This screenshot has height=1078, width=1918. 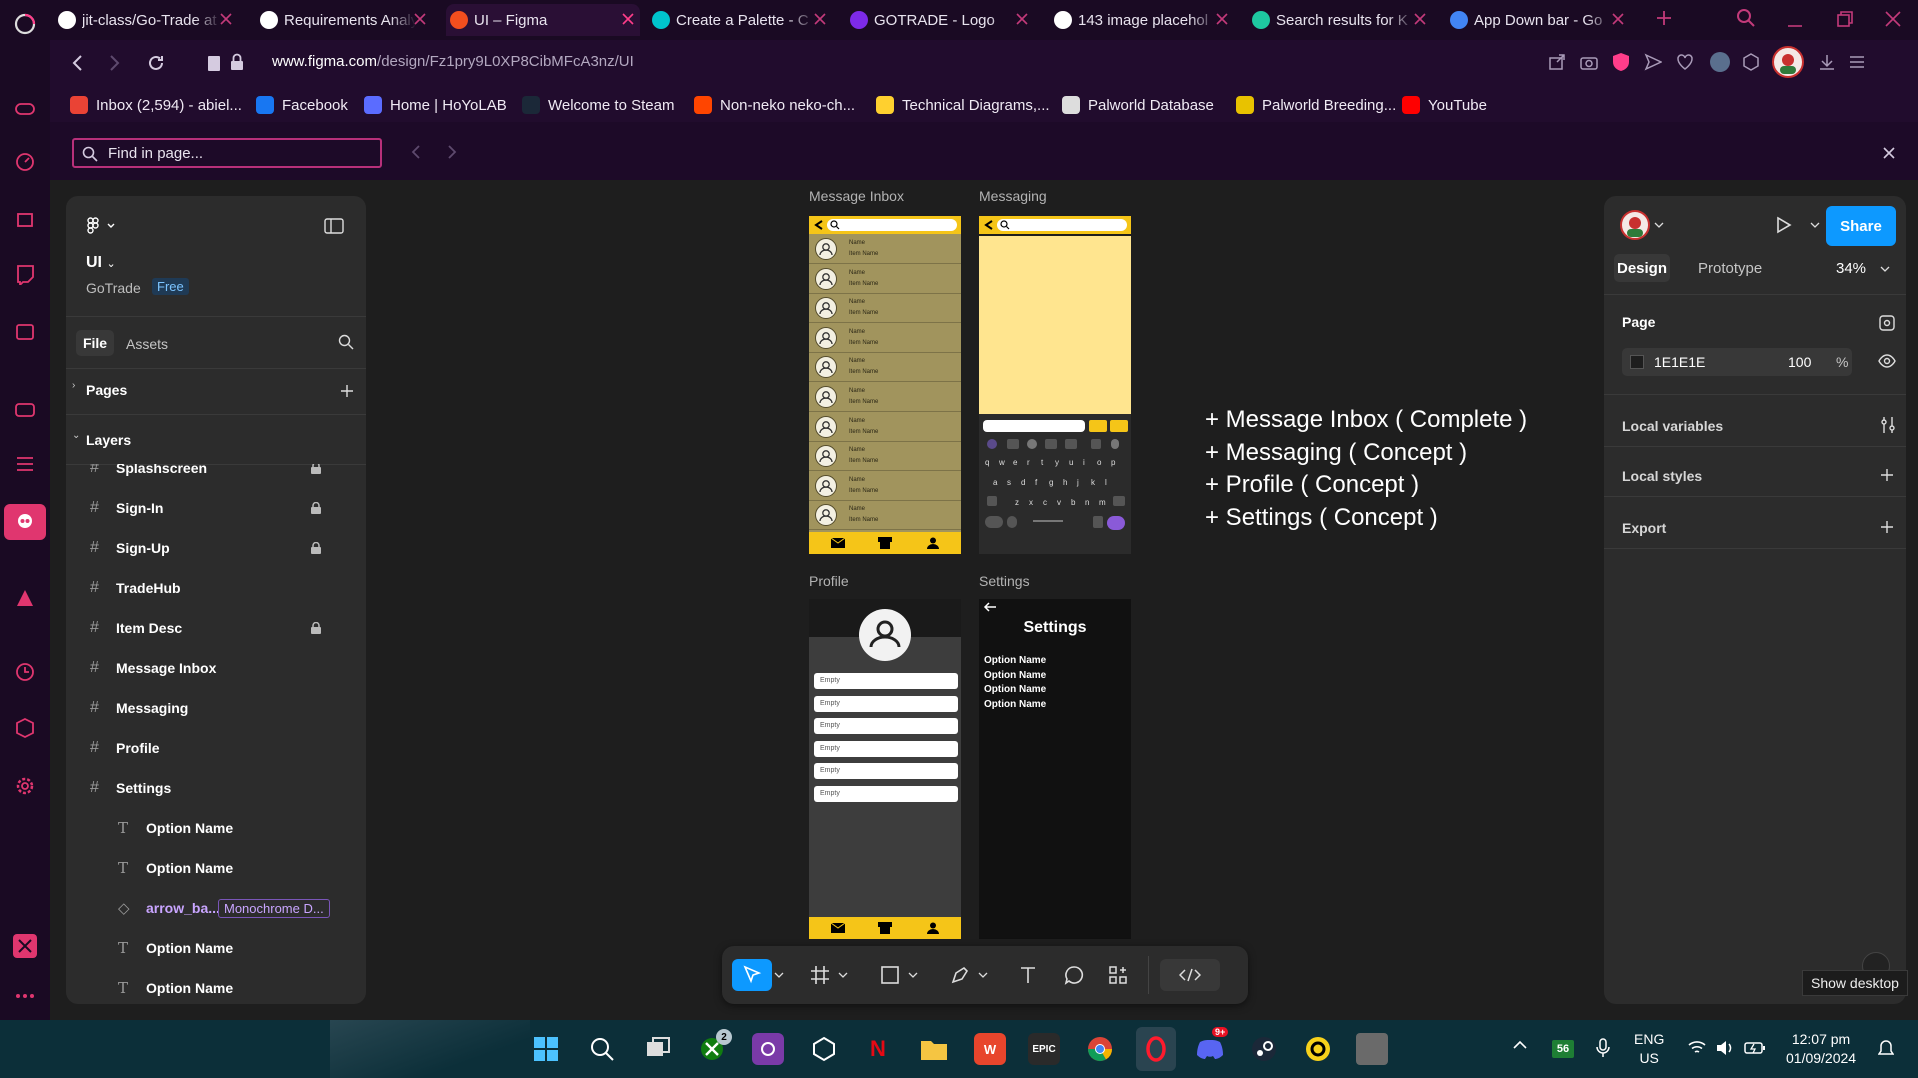 I want to click on norton-icon, so click(x=1318, y=1049).